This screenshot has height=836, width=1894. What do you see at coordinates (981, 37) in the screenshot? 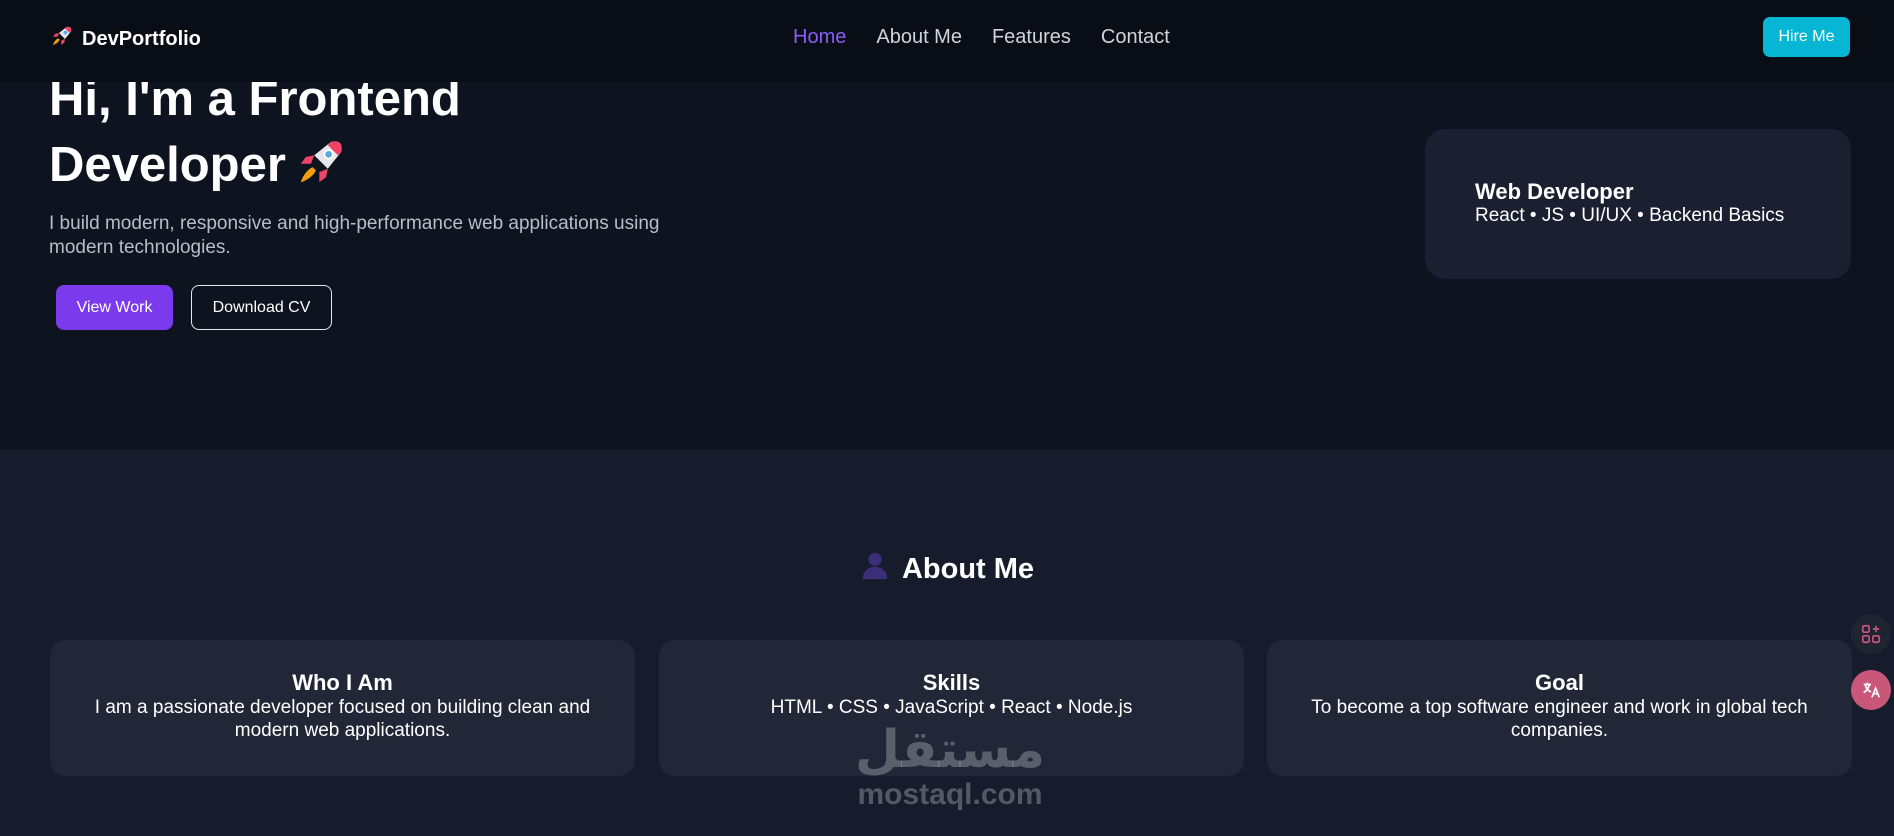
I see `nav-links: Home About Me Features Contact` at bounding box center [981, 37].